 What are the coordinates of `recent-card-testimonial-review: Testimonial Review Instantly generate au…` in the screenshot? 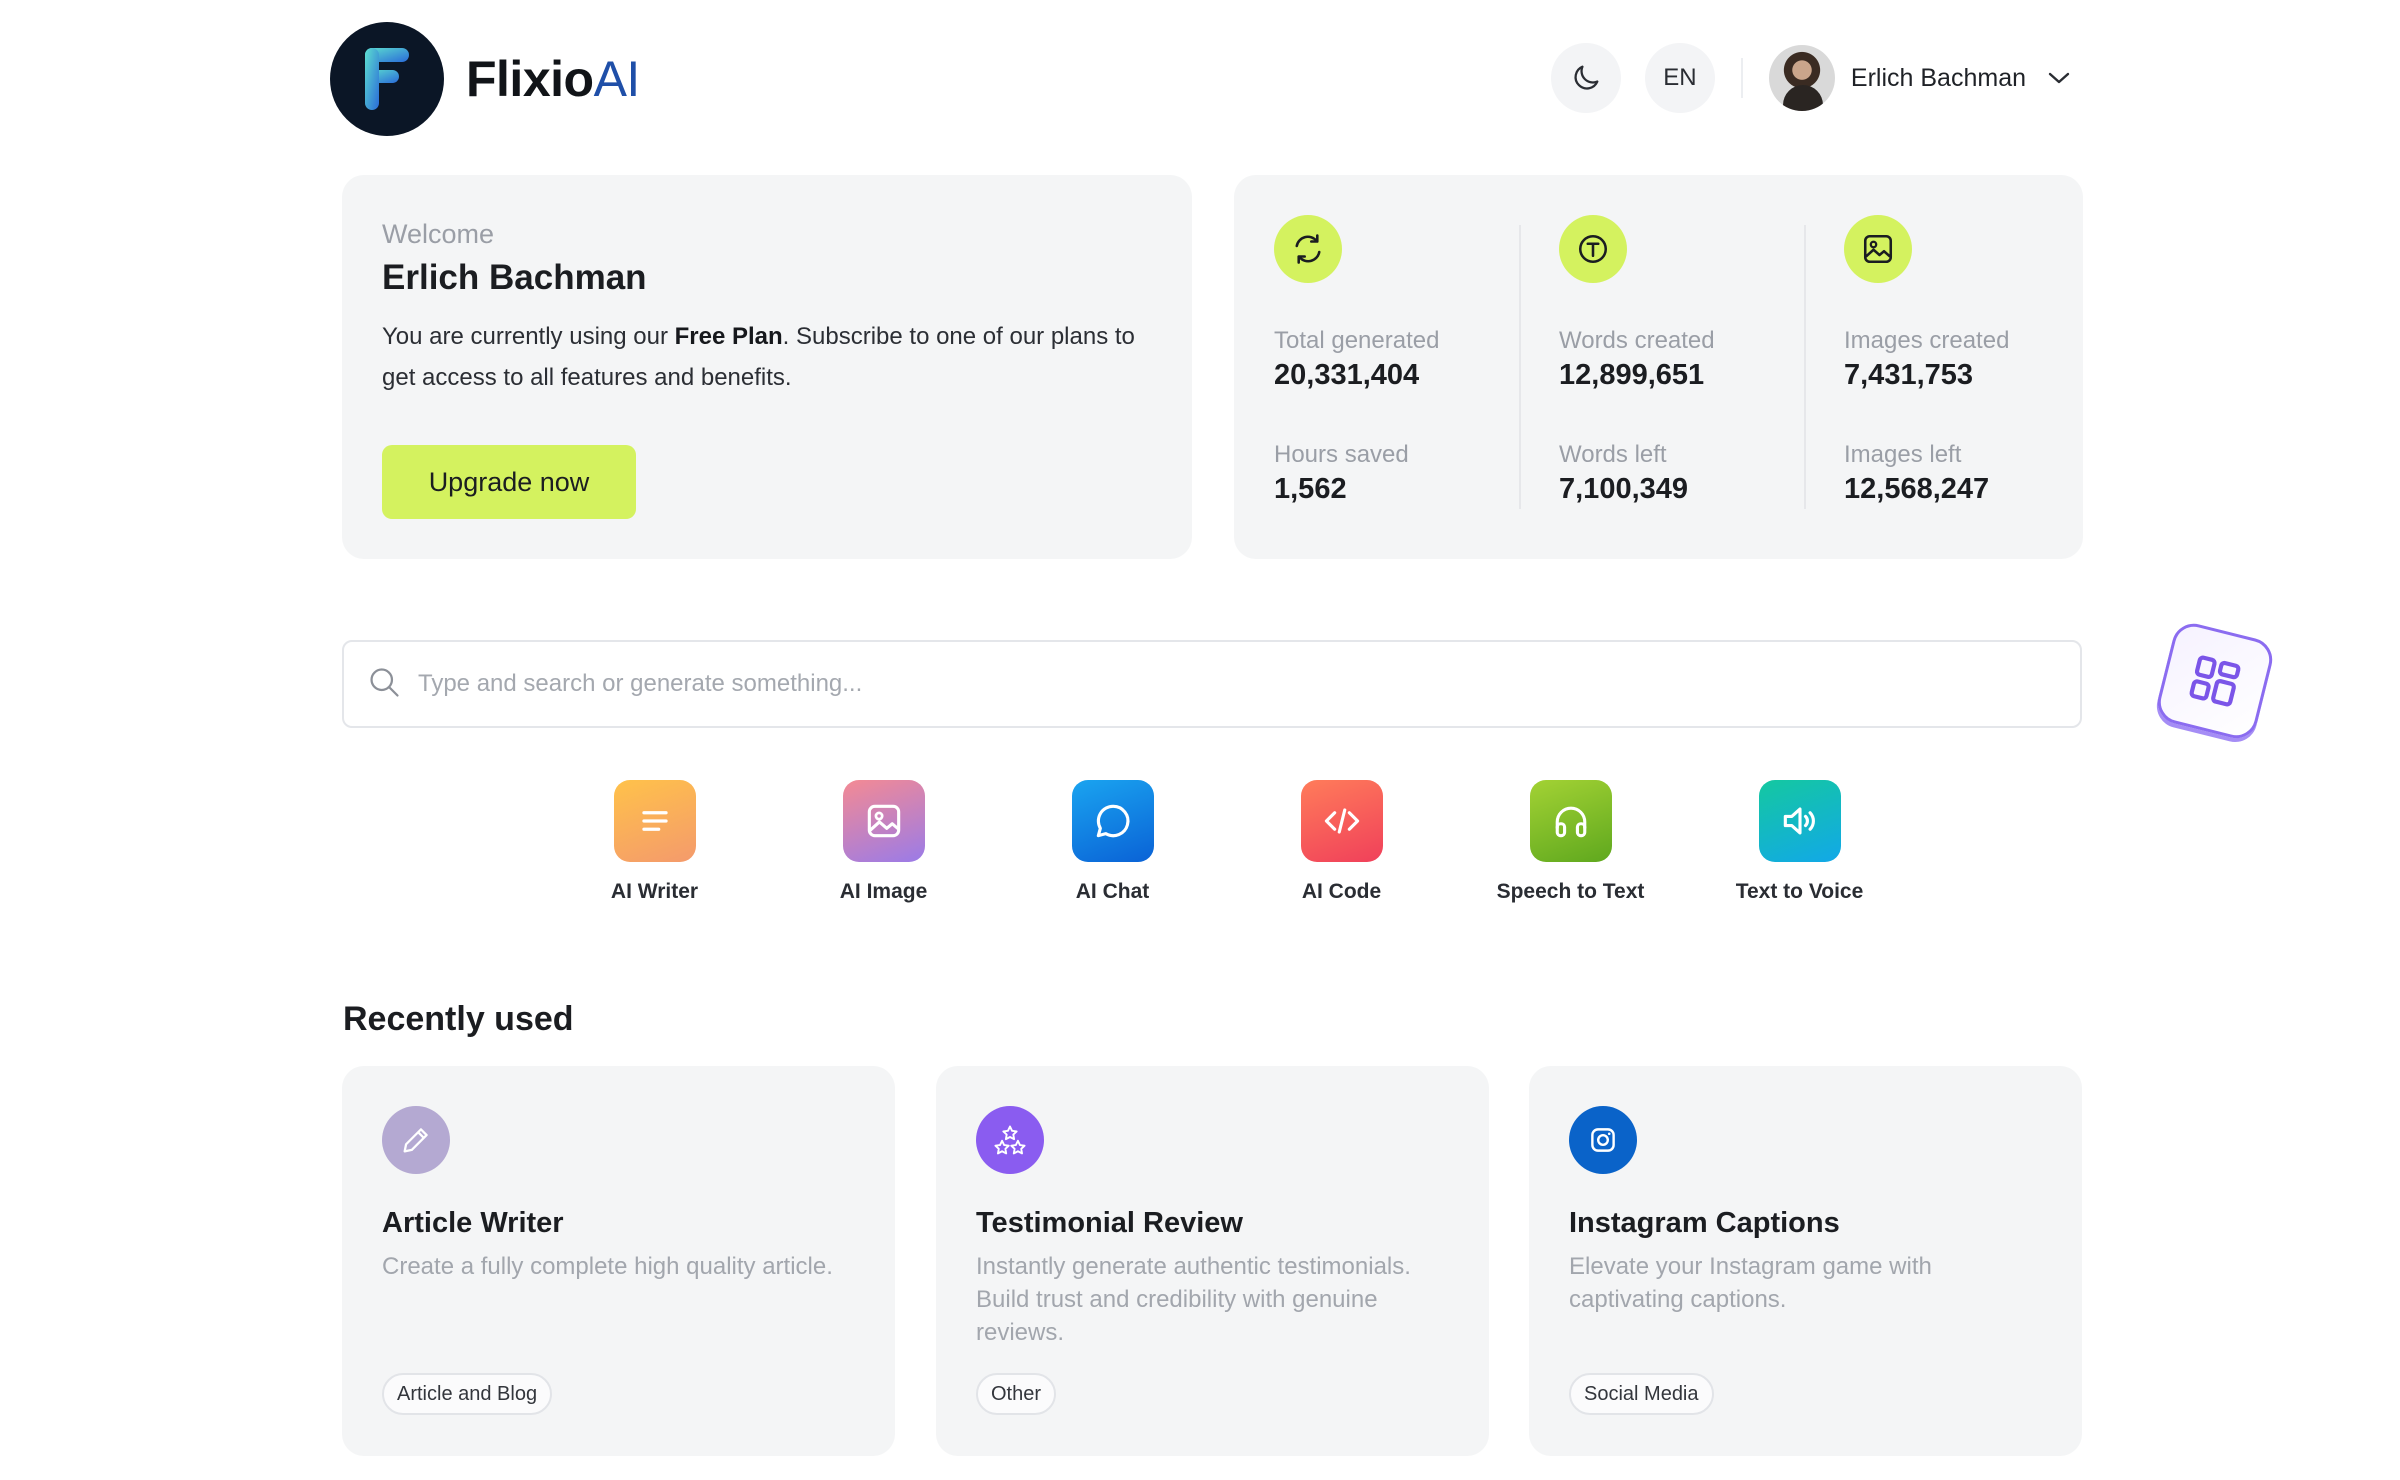 It's located at (1212, 1261).